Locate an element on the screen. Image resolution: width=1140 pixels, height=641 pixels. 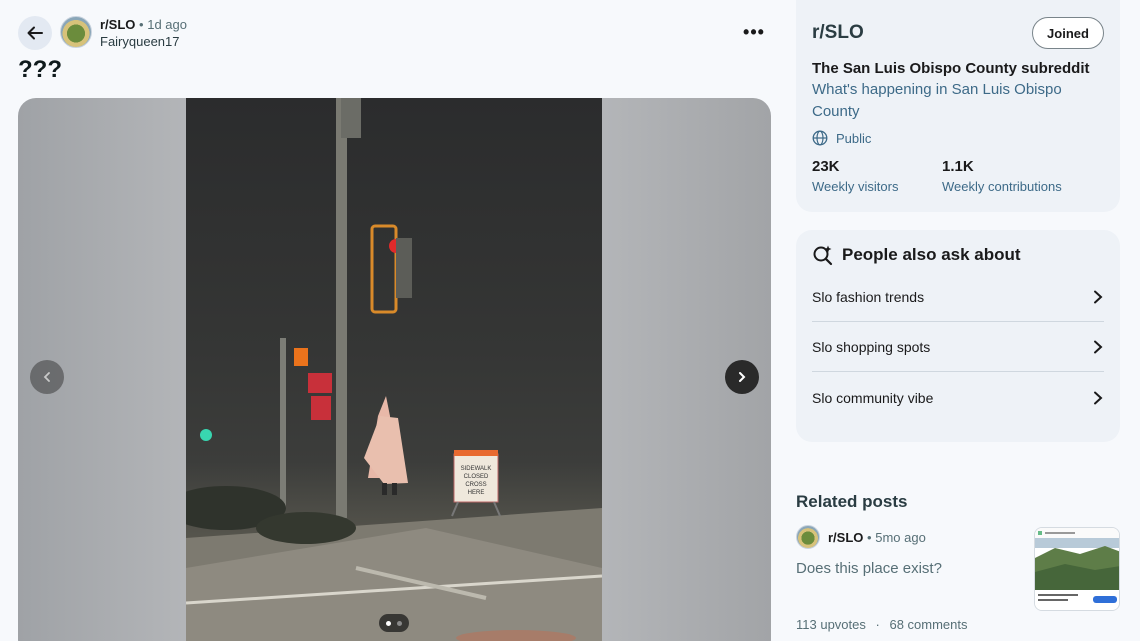
subreddit-avatar is located at coordinates (76, 32).